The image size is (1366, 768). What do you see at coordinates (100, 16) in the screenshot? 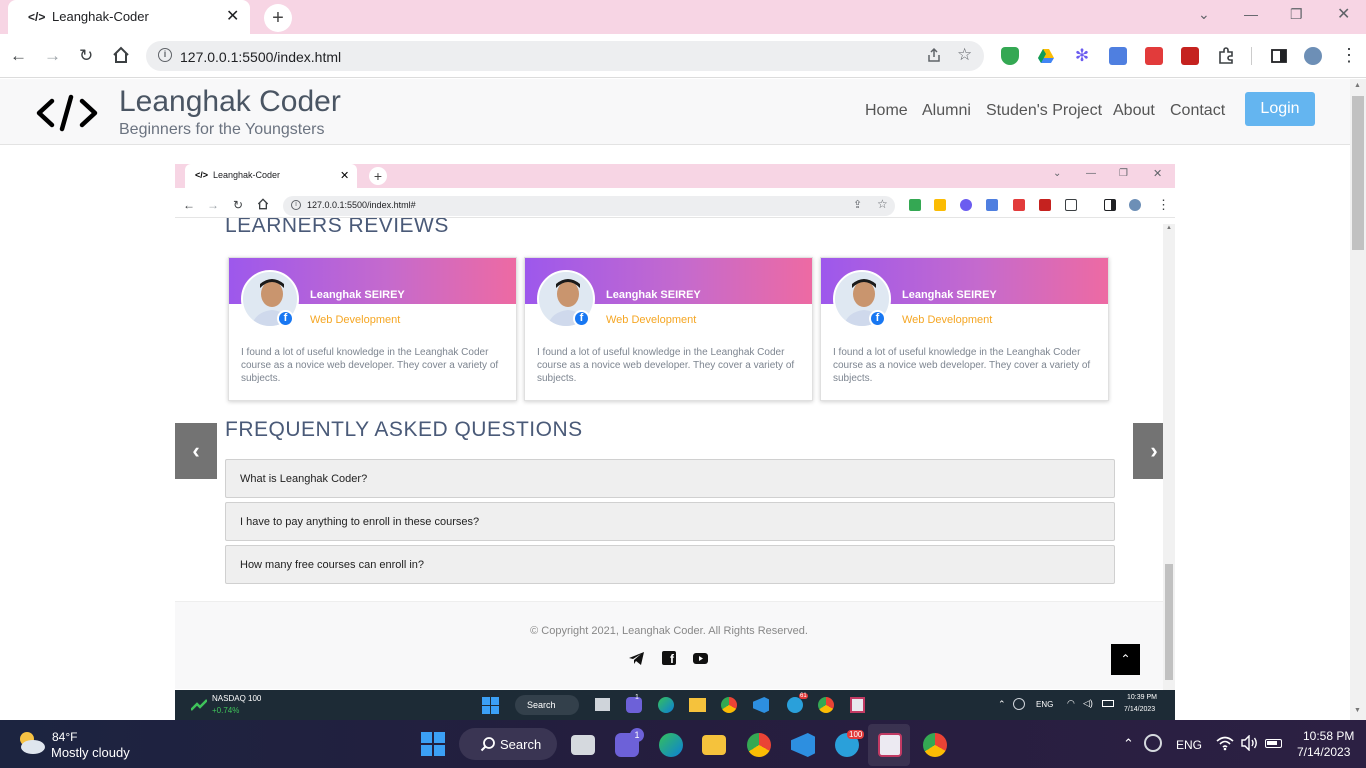
I see `tab-title: Leanghak-Coder` at bounding box center [100, 16].